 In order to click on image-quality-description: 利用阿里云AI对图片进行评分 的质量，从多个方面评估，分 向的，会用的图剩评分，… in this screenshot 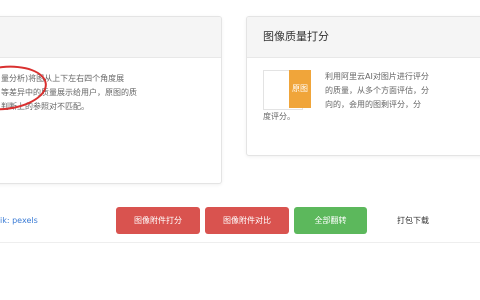, I will do `click(402, 91)`.